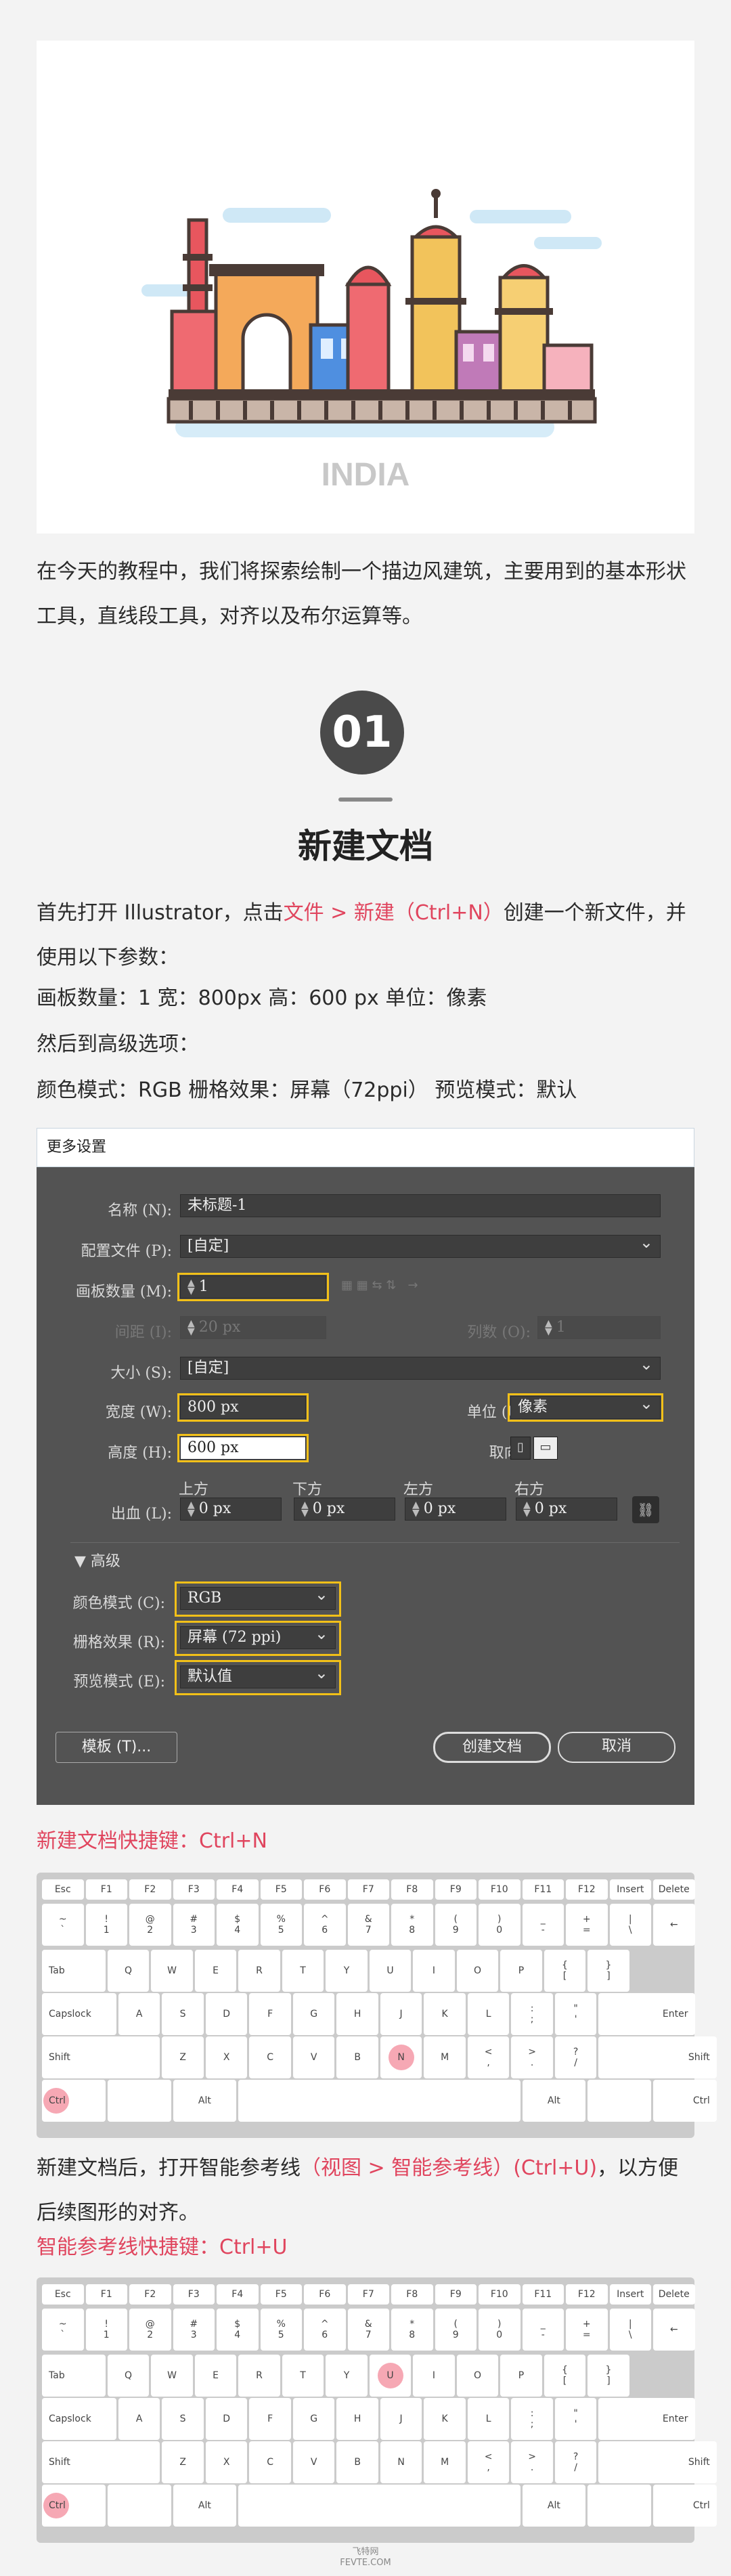  What do you see at coordinates (226, 2462) in the screenshot?
I see `key-label: X` at bounding box center [226, 2462].